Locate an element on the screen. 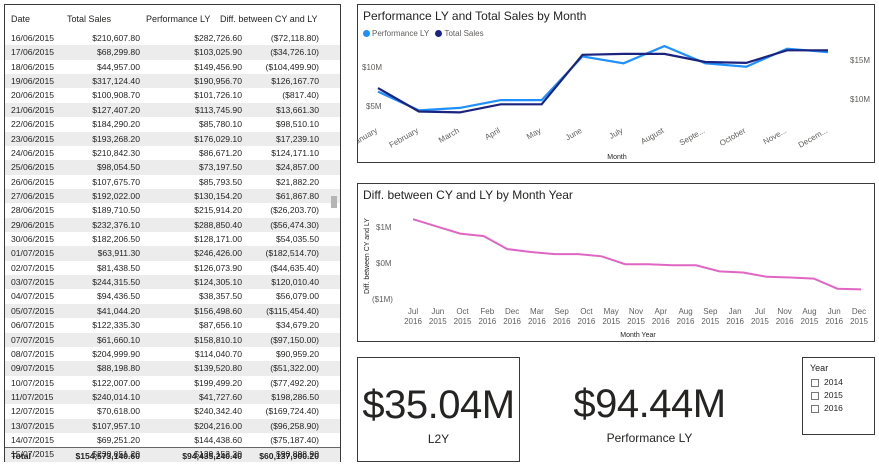  x-tick-month: Apr is located at coordinates (661, 311).